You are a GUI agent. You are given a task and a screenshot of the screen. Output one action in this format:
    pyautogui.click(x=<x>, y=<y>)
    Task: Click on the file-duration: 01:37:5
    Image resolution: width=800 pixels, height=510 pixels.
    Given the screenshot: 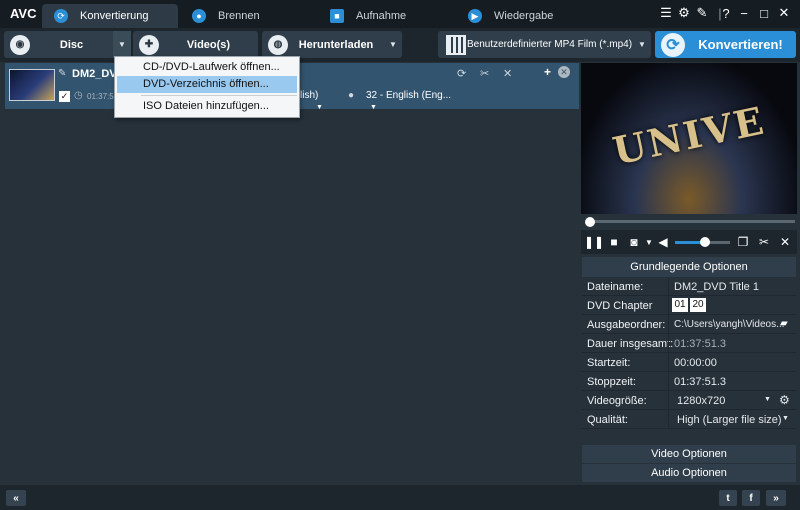 What is the action you would take?
    pyautogui.click(x=100, y=96)
    